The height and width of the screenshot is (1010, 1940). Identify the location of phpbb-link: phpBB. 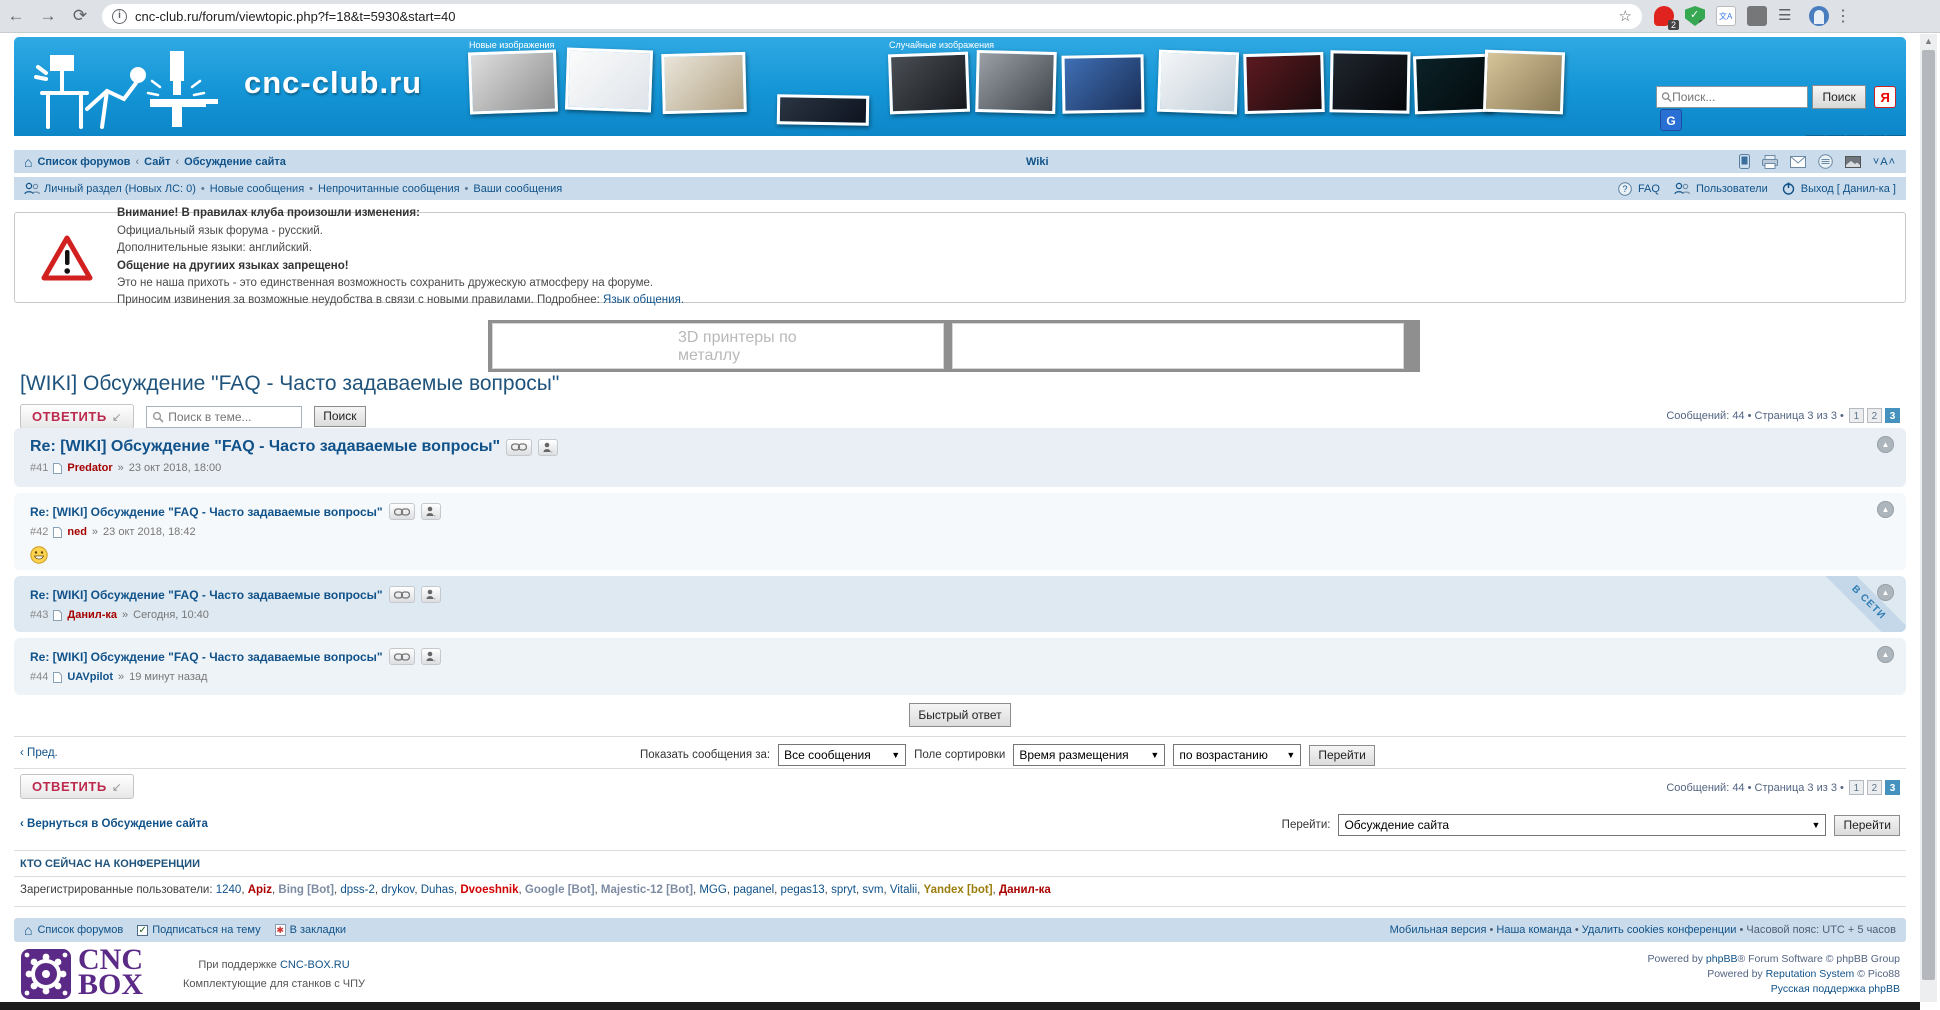
(1722, 959).